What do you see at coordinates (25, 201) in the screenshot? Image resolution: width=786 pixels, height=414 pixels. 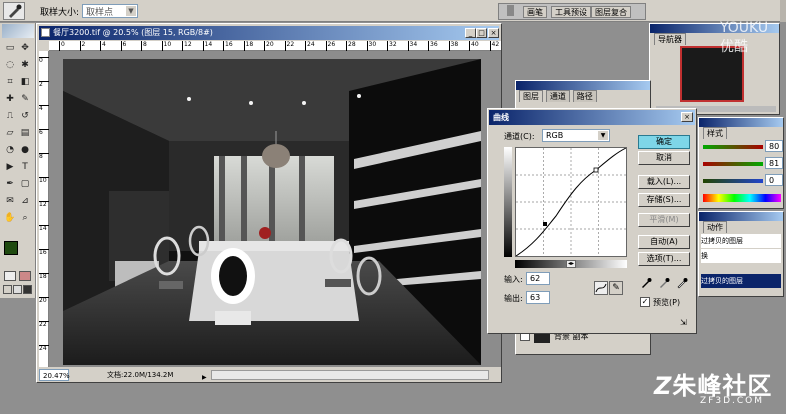 I see `eyedropper-icon: ⊿` at bounding box center [25, 201].